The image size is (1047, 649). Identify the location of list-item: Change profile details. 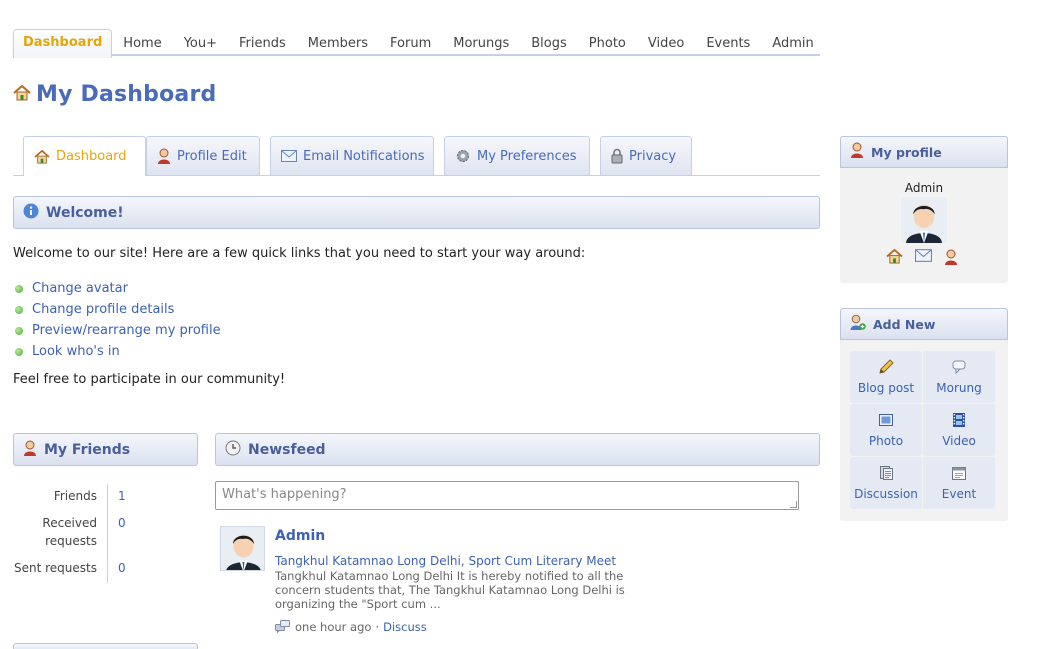
(118, 309).